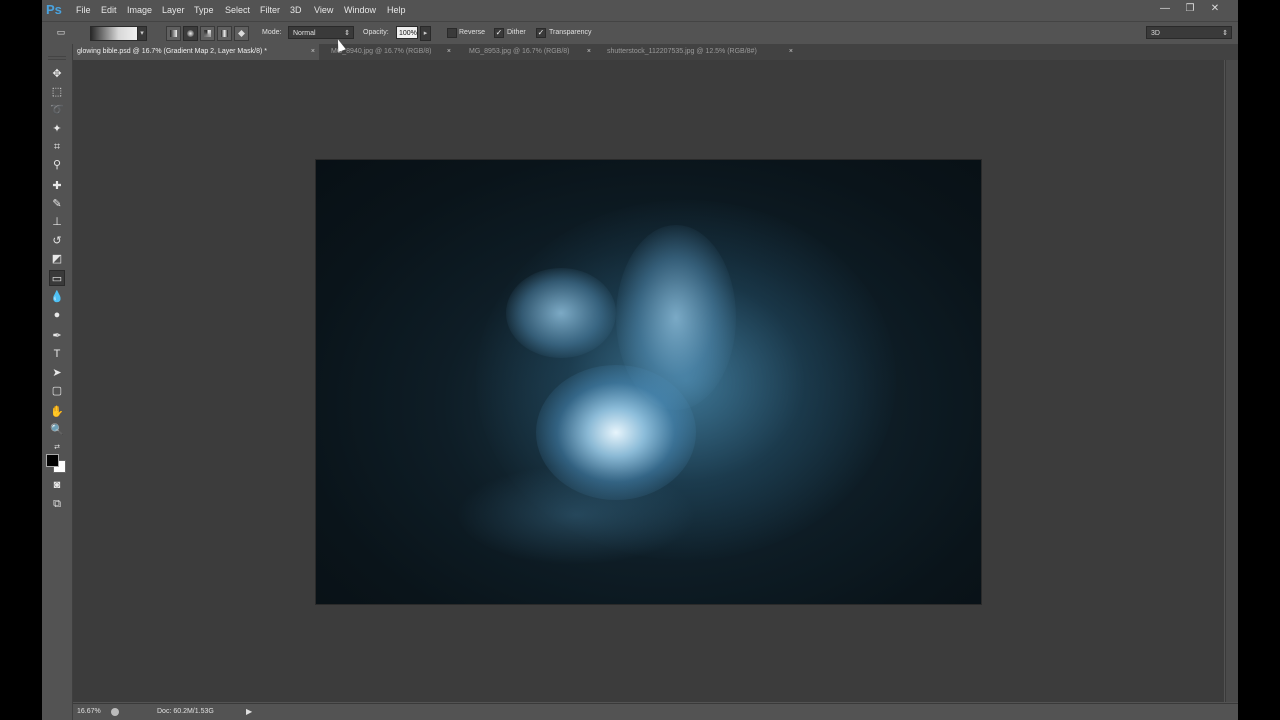 The image size is (1280, 720). What do you see at coordinates (396, 10) in the screenshot?
I see `menu-help: Help` at bounding box center [396, 10].